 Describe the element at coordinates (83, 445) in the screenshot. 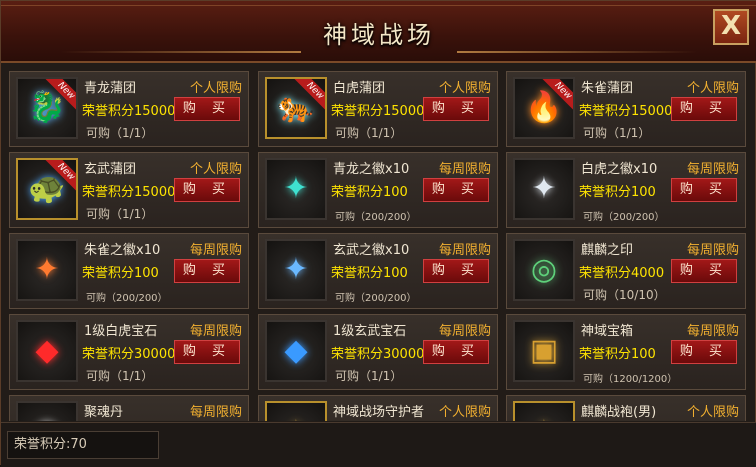

I see `honor-points-display: 荣誉积分:70` at that location.